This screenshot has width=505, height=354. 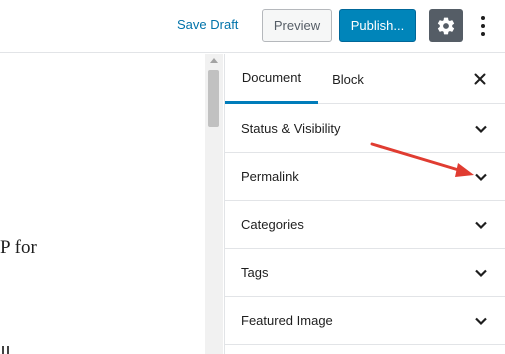 I want to click on panel-featured-image: Featured Image, so click(x=365, y=321).